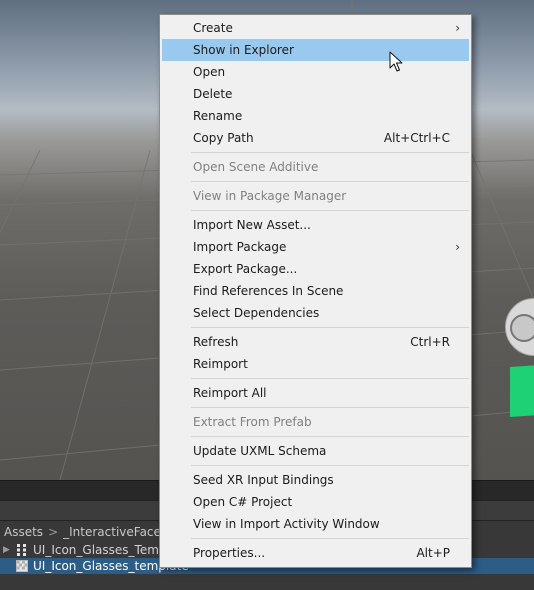 The height and width of the screenshot is (590, 534). Describe the element at coordinates (315, 138) in the screenshot. I see `menu-item-copy-path: Copy Path Alt+Ctrl+C` at that location.